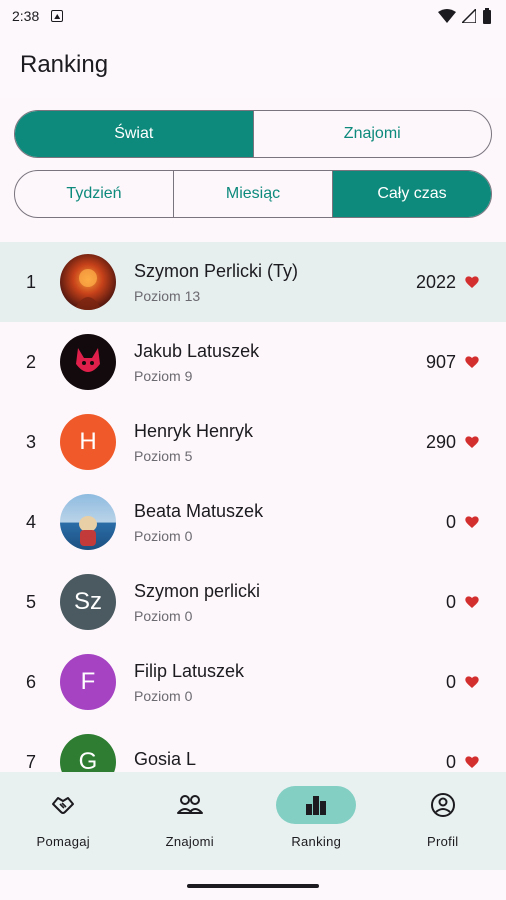  What do you see at coordinates (442, 805) in the screenshot?
I see `account-circle-icon` at bounding box center [442, 805].